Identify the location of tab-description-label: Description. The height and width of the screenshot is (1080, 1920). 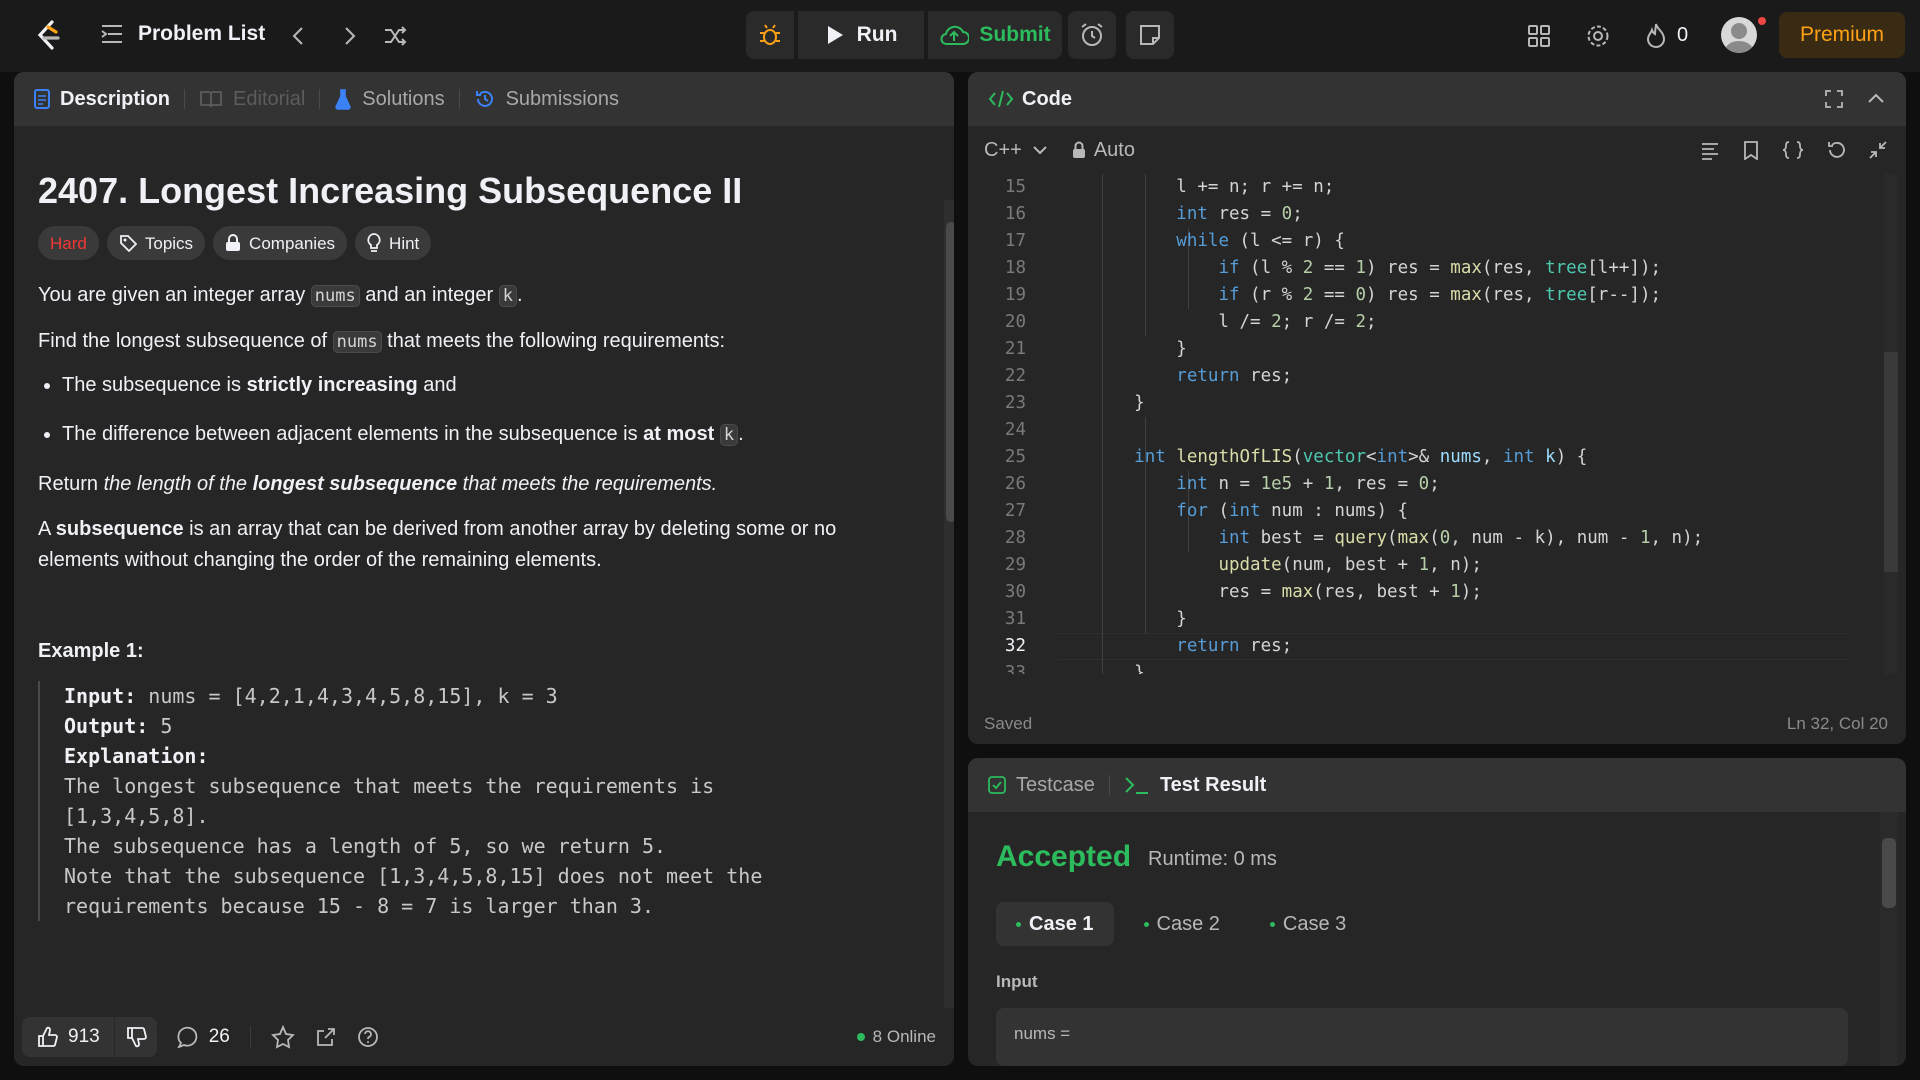
(115, 98).